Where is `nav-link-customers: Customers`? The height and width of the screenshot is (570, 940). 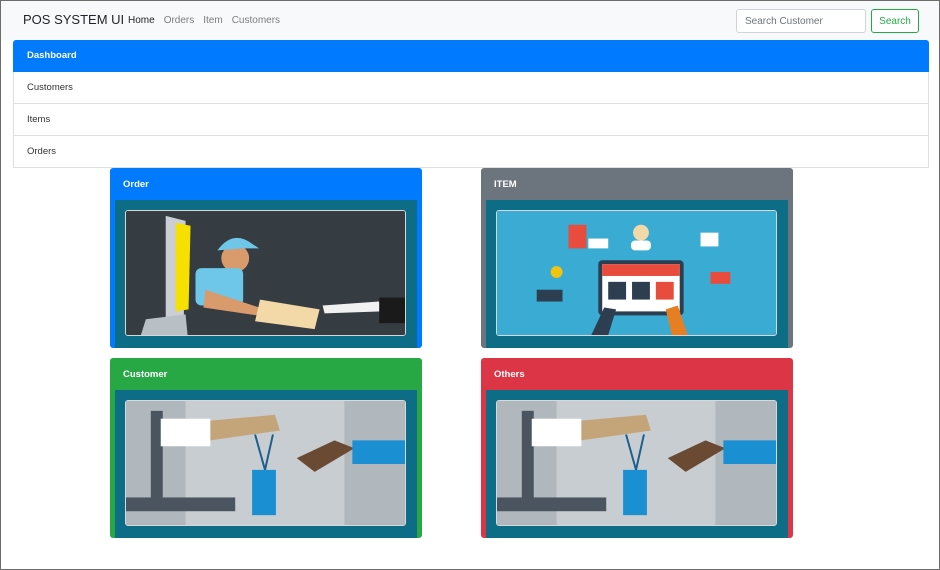 nav-link-customers: Customers is located at coordinates (256, 20).